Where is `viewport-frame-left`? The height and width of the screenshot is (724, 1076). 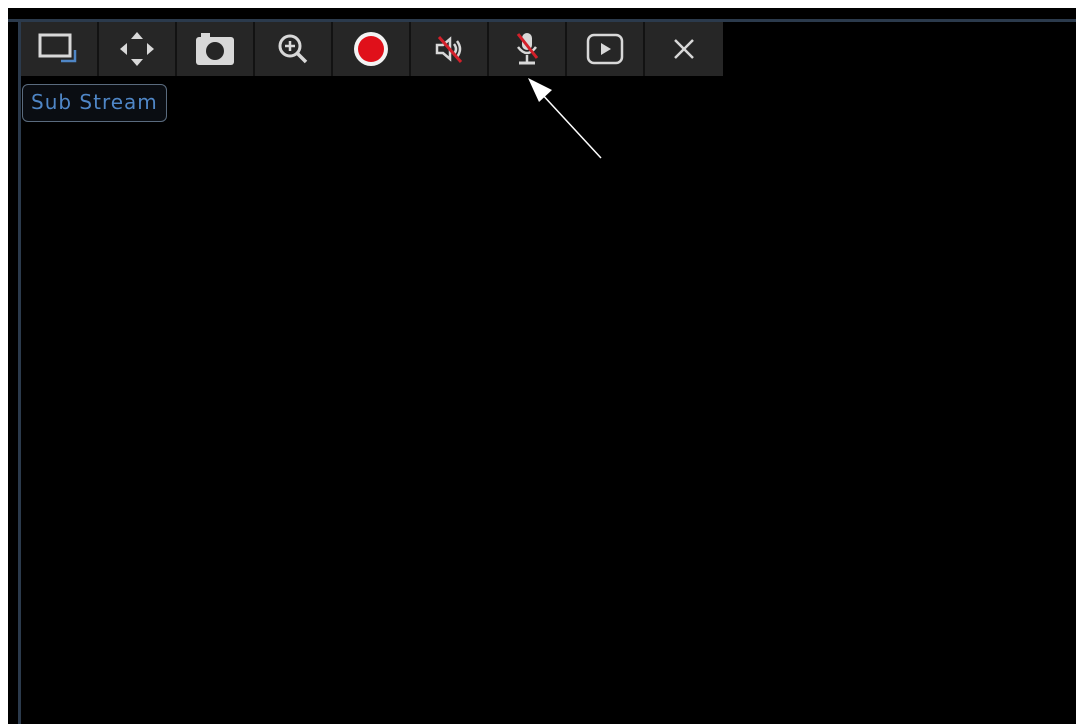
viewport-frame-left is located at coordinates (19, 371).